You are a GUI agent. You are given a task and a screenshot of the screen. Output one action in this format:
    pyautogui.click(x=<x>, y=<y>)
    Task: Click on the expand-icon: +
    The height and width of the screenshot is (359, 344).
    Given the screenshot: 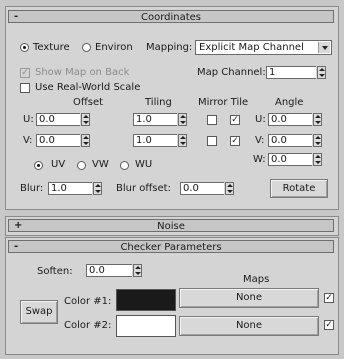 What is the action you would take?
    pyautogui.click(x=18, y=225)
    